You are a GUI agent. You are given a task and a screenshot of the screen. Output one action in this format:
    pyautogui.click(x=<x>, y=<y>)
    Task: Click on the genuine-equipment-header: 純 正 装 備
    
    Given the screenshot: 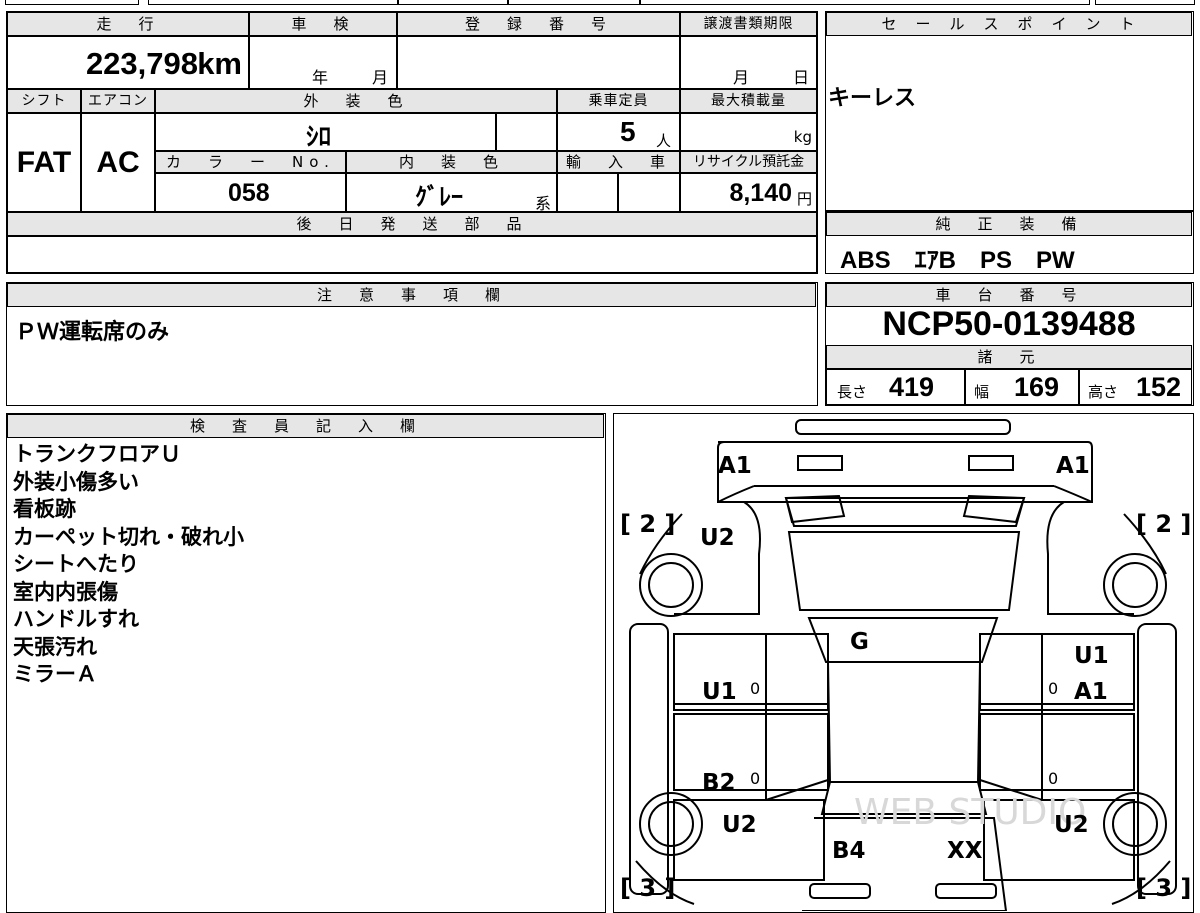 What is the action you would take?
    pyautogui.click(x=1009, y=224)
    